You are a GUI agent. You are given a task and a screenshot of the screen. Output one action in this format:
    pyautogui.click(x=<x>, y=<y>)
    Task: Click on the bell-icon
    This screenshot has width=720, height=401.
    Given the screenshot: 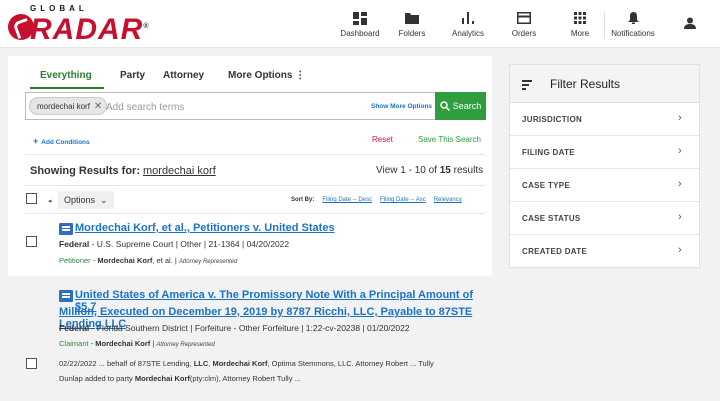 What is the action you would take?
    pyautogui.click(x=633, y=18)
    